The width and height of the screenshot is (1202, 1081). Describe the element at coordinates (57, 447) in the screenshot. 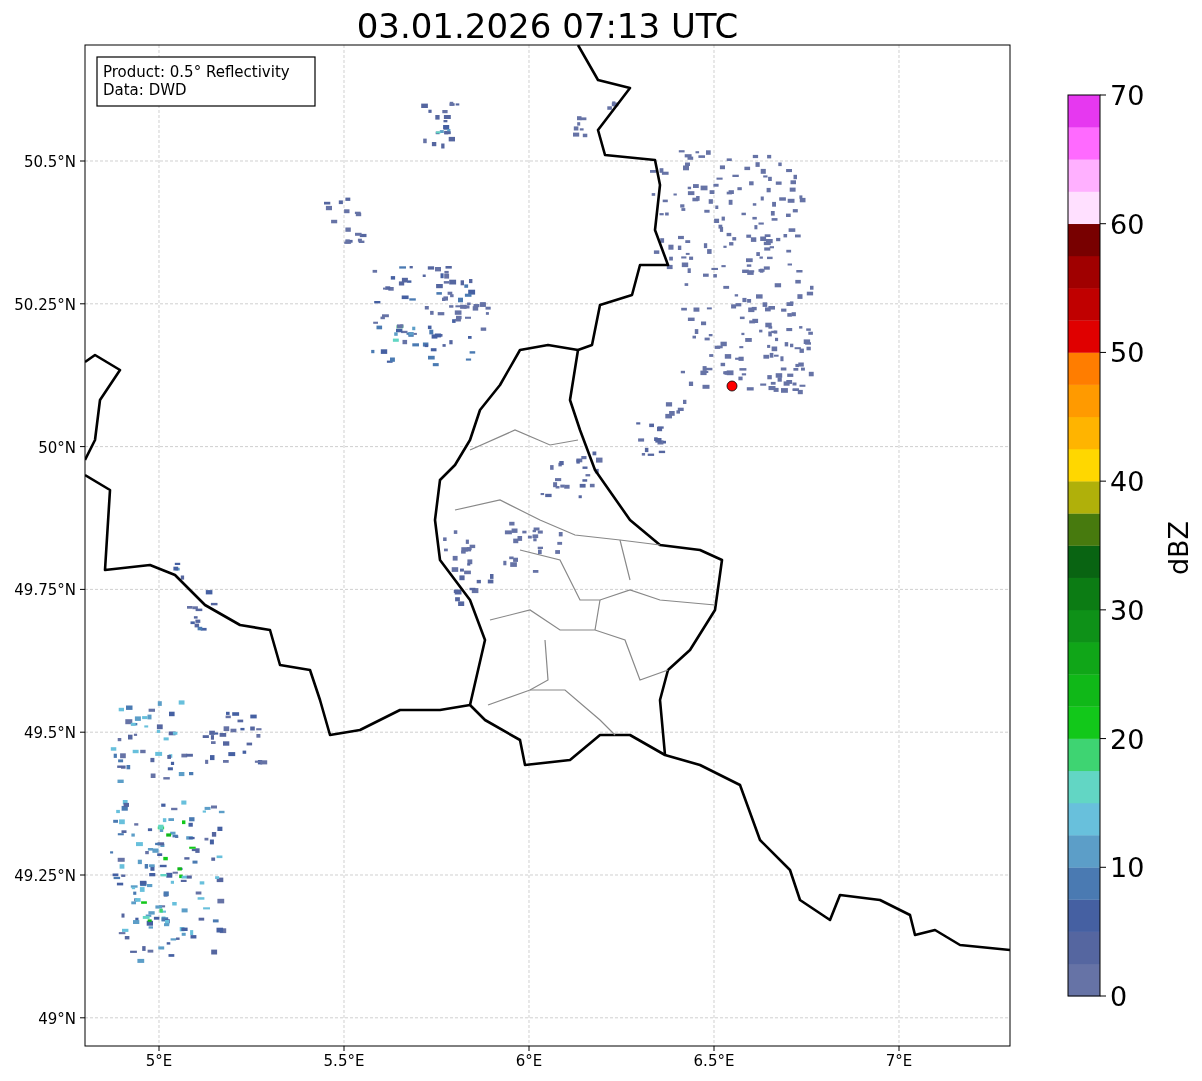

I see `axis-tick-label: 50°N` at that location.